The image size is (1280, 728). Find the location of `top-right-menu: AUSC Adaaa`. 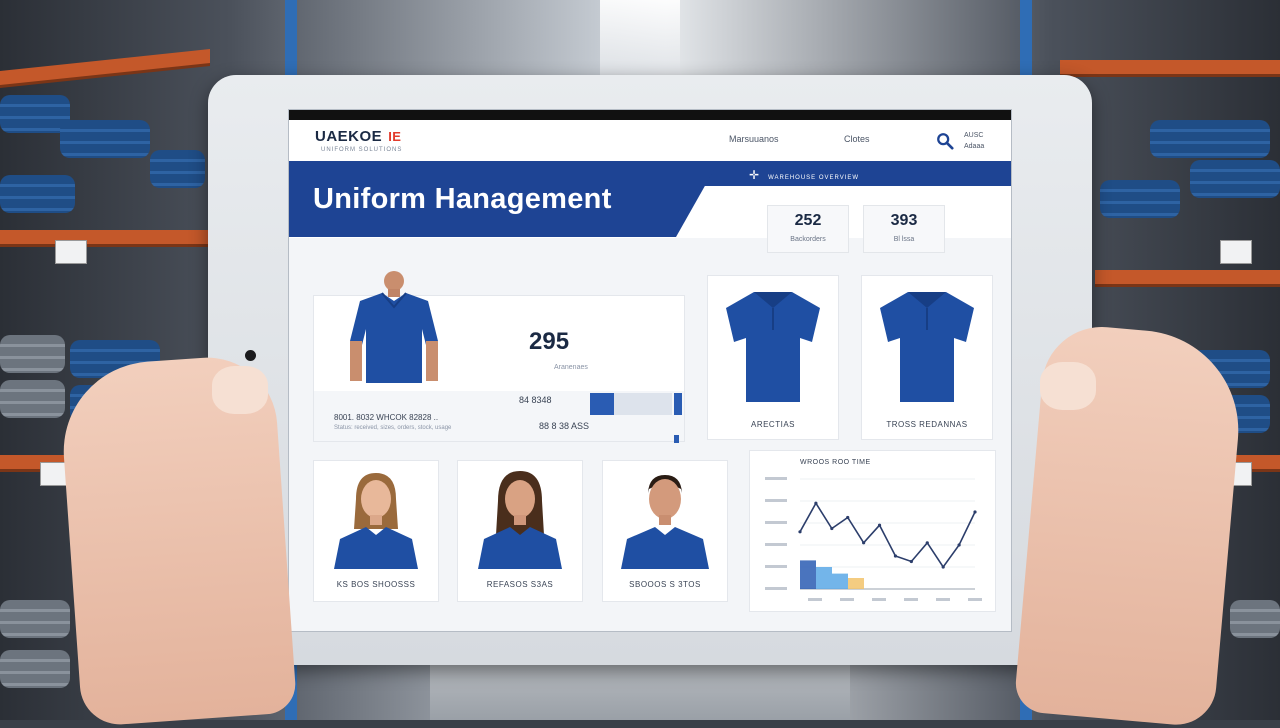

top-right-menu: AUSC Adaaa is located at coordinates (974, 141).